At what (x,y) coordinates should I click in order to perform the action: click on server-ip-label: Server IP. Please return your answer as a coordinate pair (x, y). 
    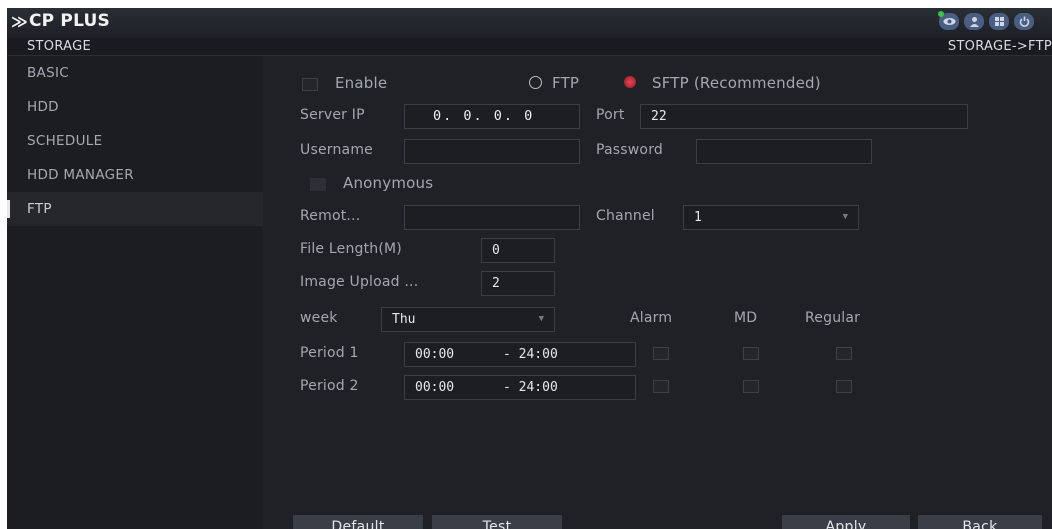
    Looking at the image, I should click on (332, 115).